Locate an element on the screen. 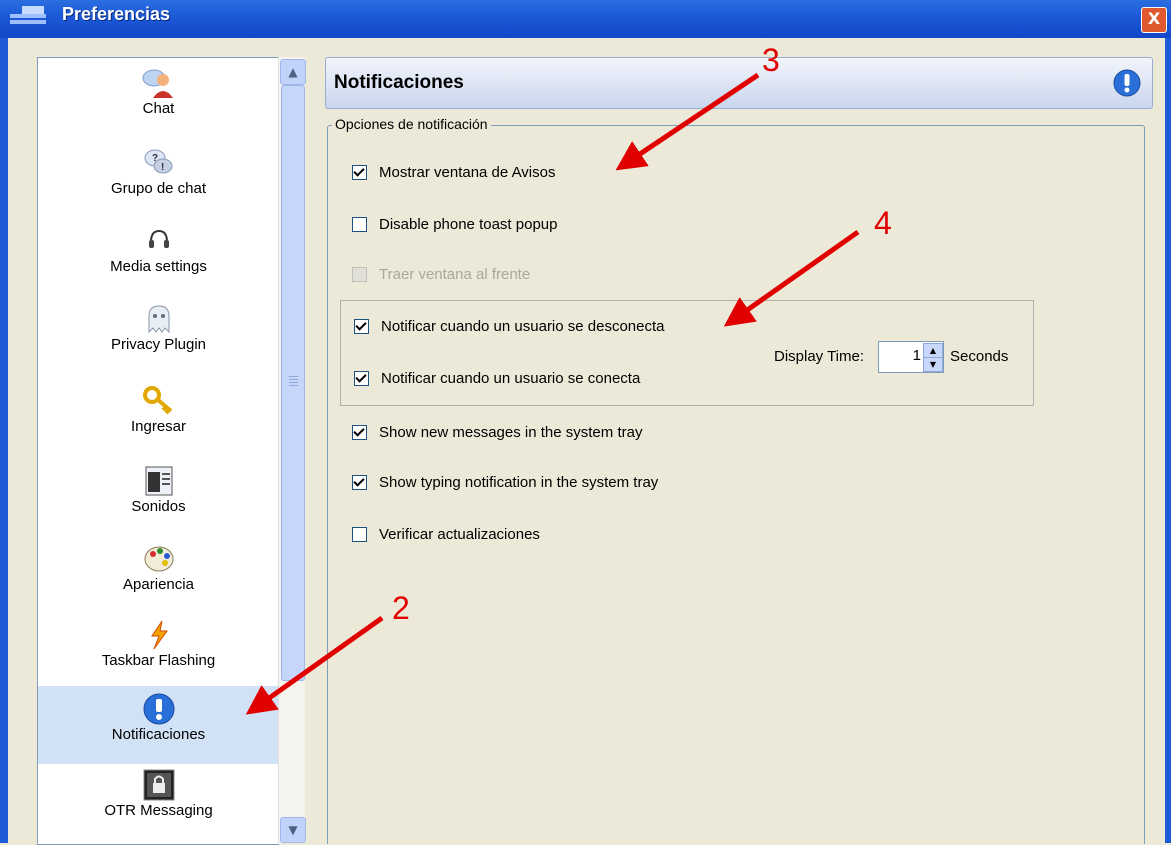  display-time-unit: Seconds is located at coordinates (979, 356).